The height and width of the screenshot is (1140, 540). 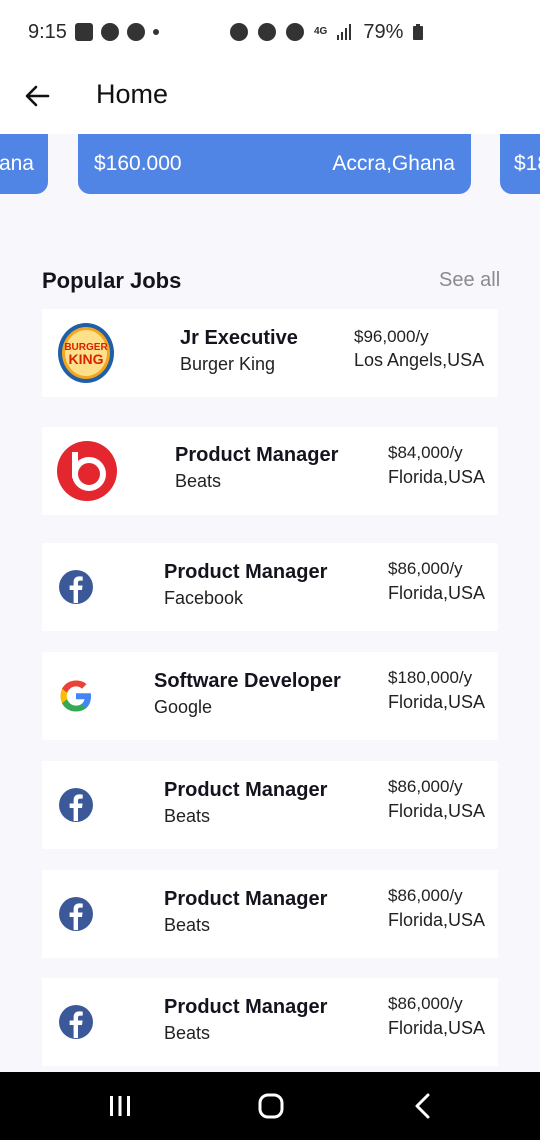 I want to click on see-all-link: See all, so click(x=469, y=280).